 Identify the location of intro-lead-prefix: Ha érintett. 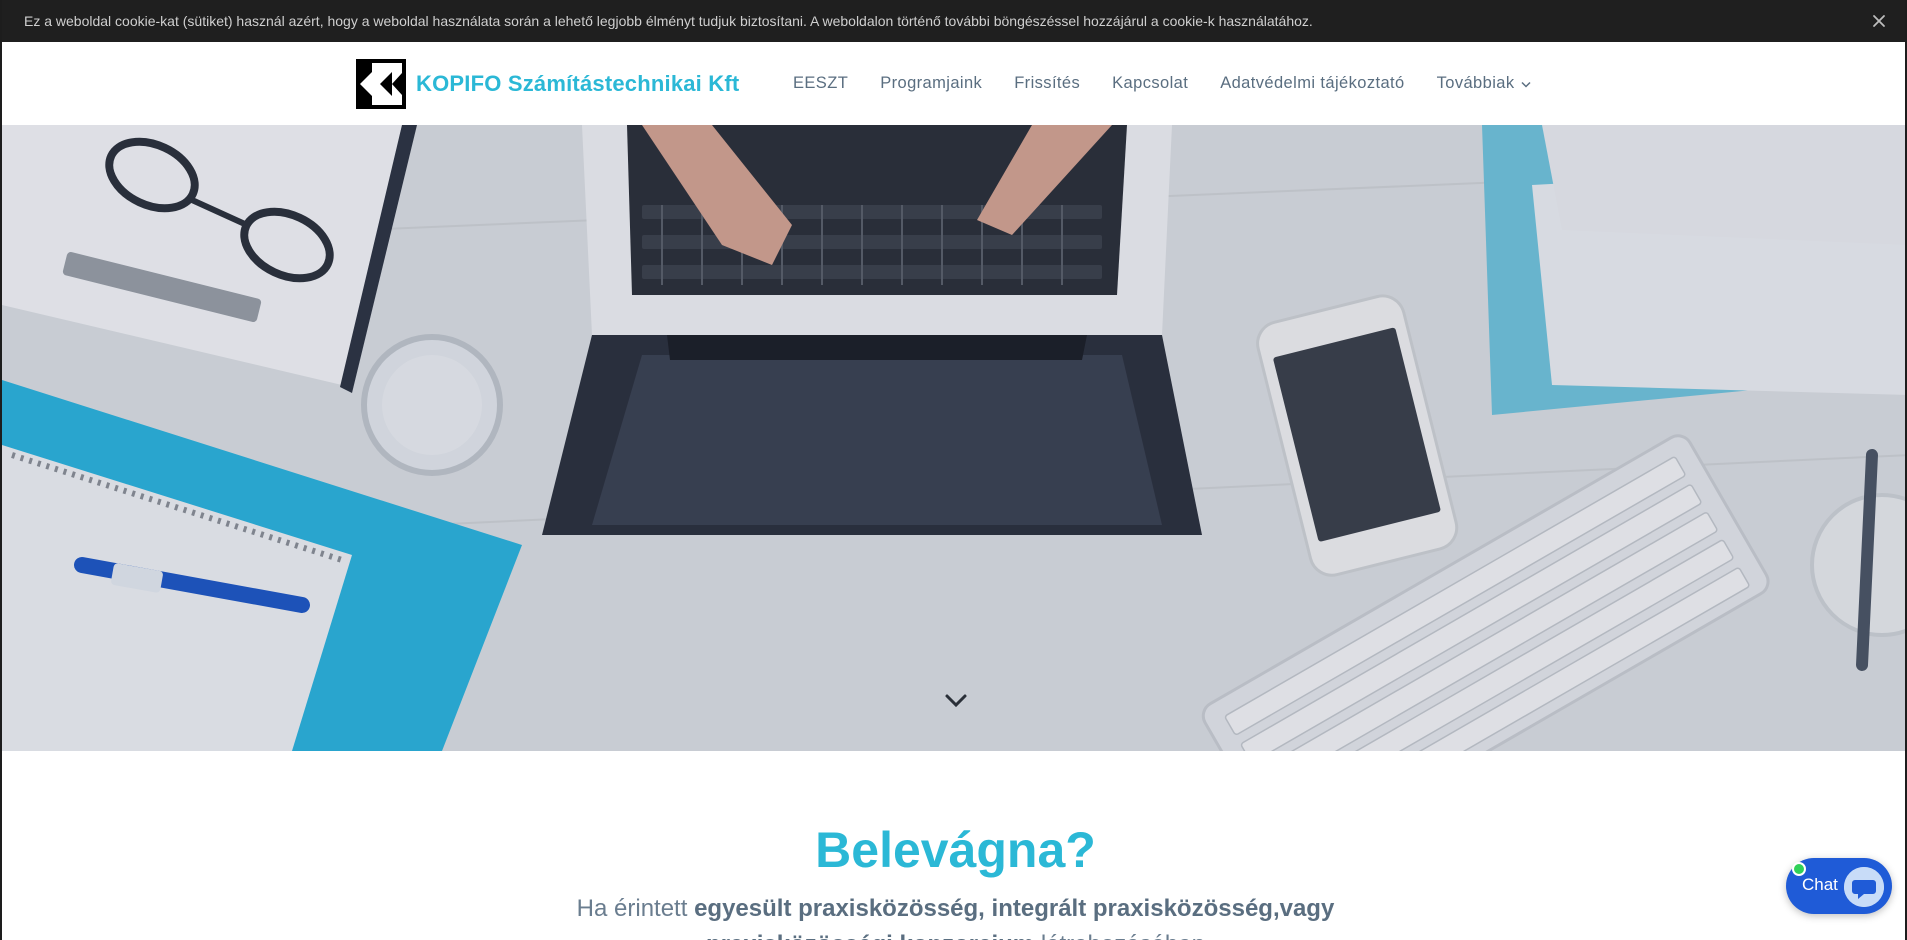
(635, 908).